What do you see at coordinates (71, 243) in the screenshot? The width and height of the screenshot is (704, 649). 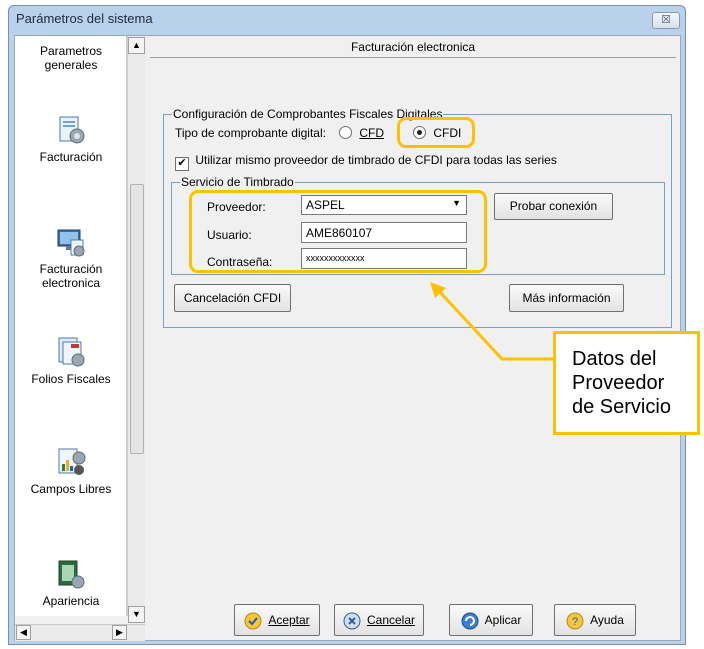 I see `electronic-invoice-icon` at bounding box center [71, 243].